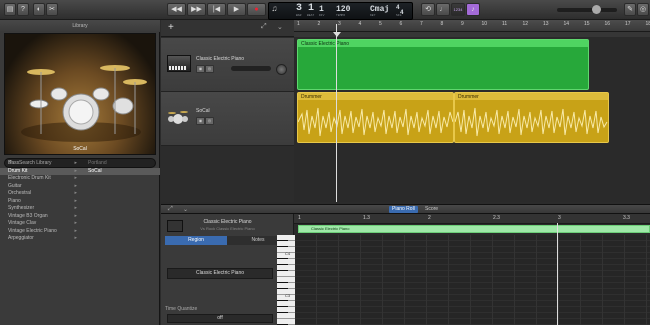 The height and width of the screenshot is (325, 650). I want to click on notepad-icon: ✎, so click(630, 9).